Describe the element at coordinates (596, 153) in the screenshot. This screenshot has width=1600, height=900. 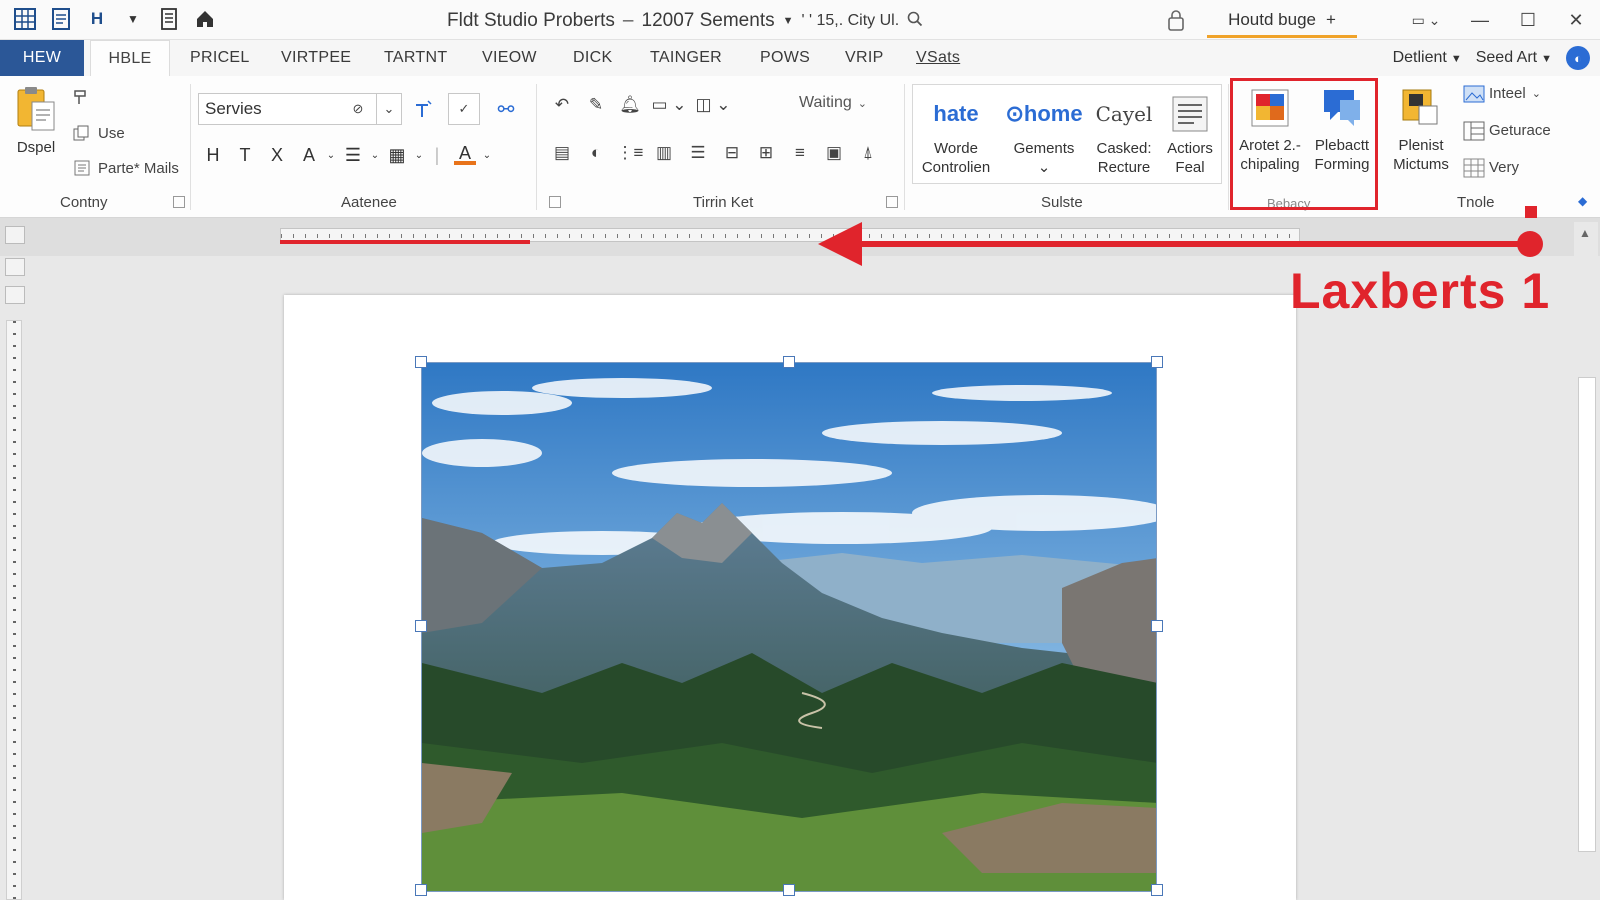
I see `contrast-icon: ◐` at that location.